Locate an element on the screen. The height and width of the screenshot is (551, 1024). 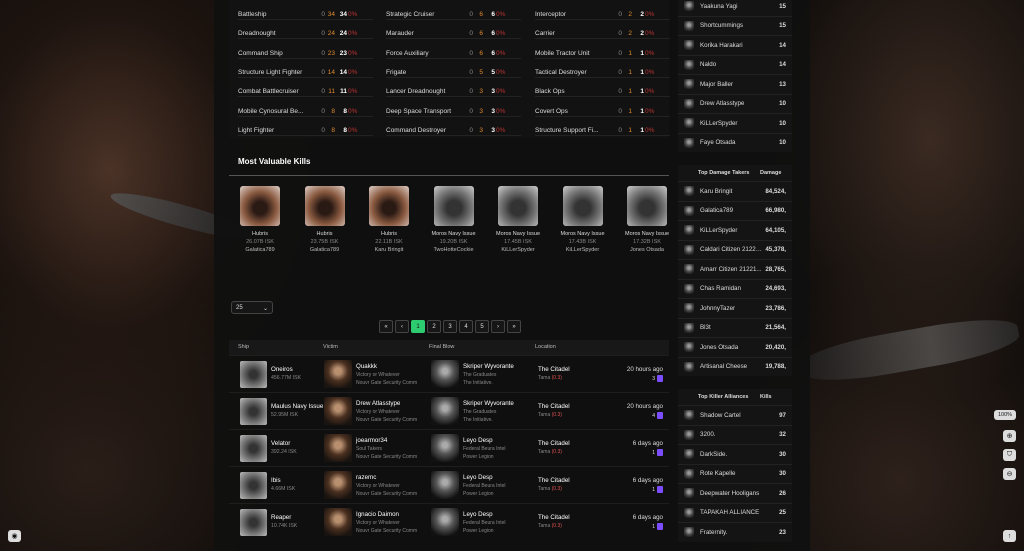
victim-corp: Victory or Whatever is located at coordinates (378, 486).